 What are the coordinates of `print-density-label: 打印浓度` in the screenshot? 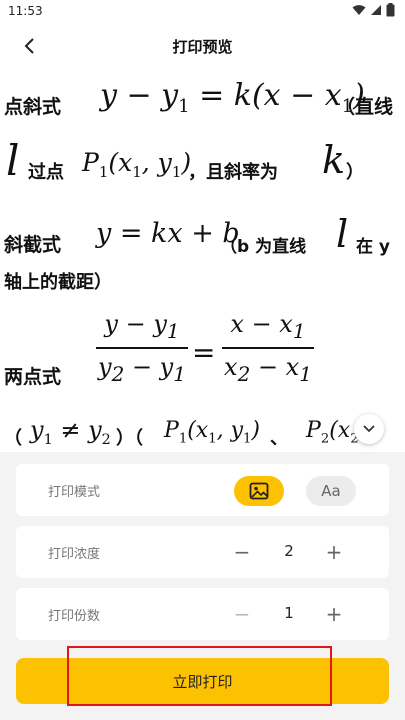 It's located at (74, 554).